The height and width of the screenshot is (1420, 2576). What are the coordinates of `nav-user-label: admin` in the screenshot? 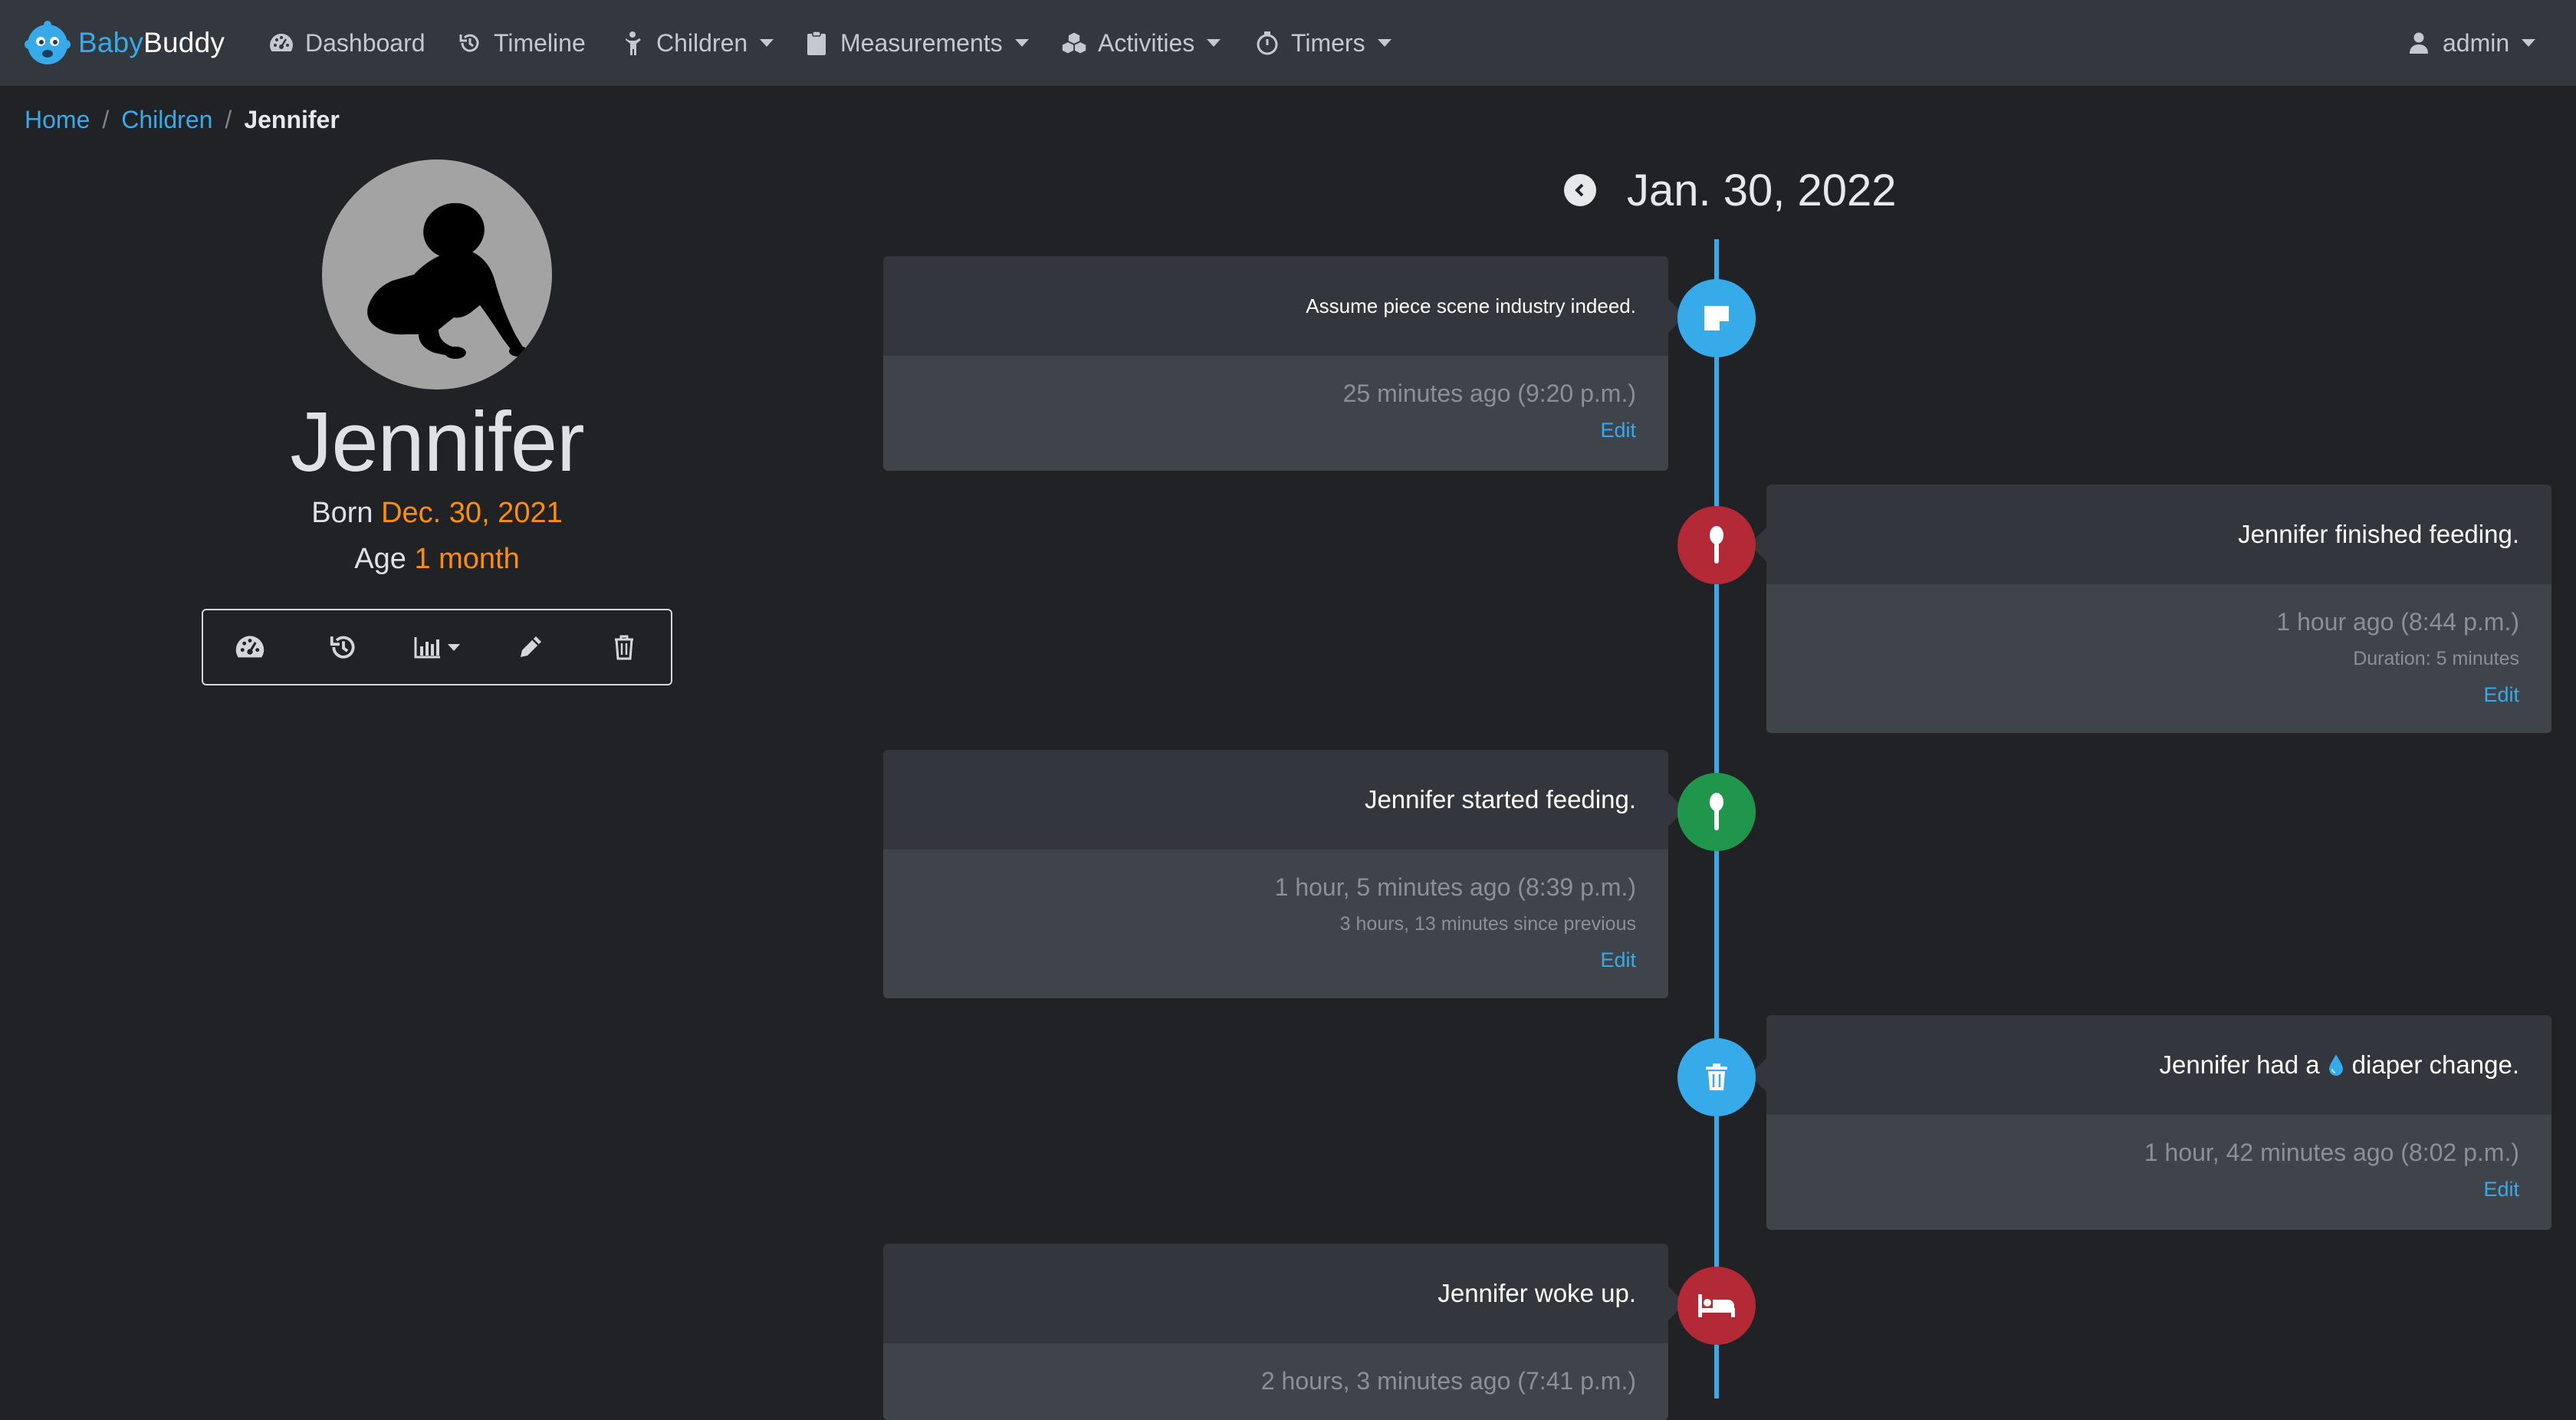 It's located at (2477, 42).